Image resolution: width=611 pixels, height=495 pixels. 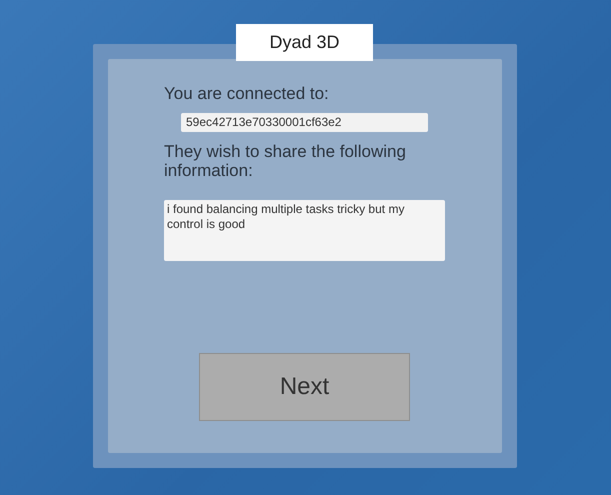 What do you see at coordinates (304, 122) in the screenshot?
I see `partner-id-field: 59ec42713e70330001cf63e2` at bounding box center [304, 122].